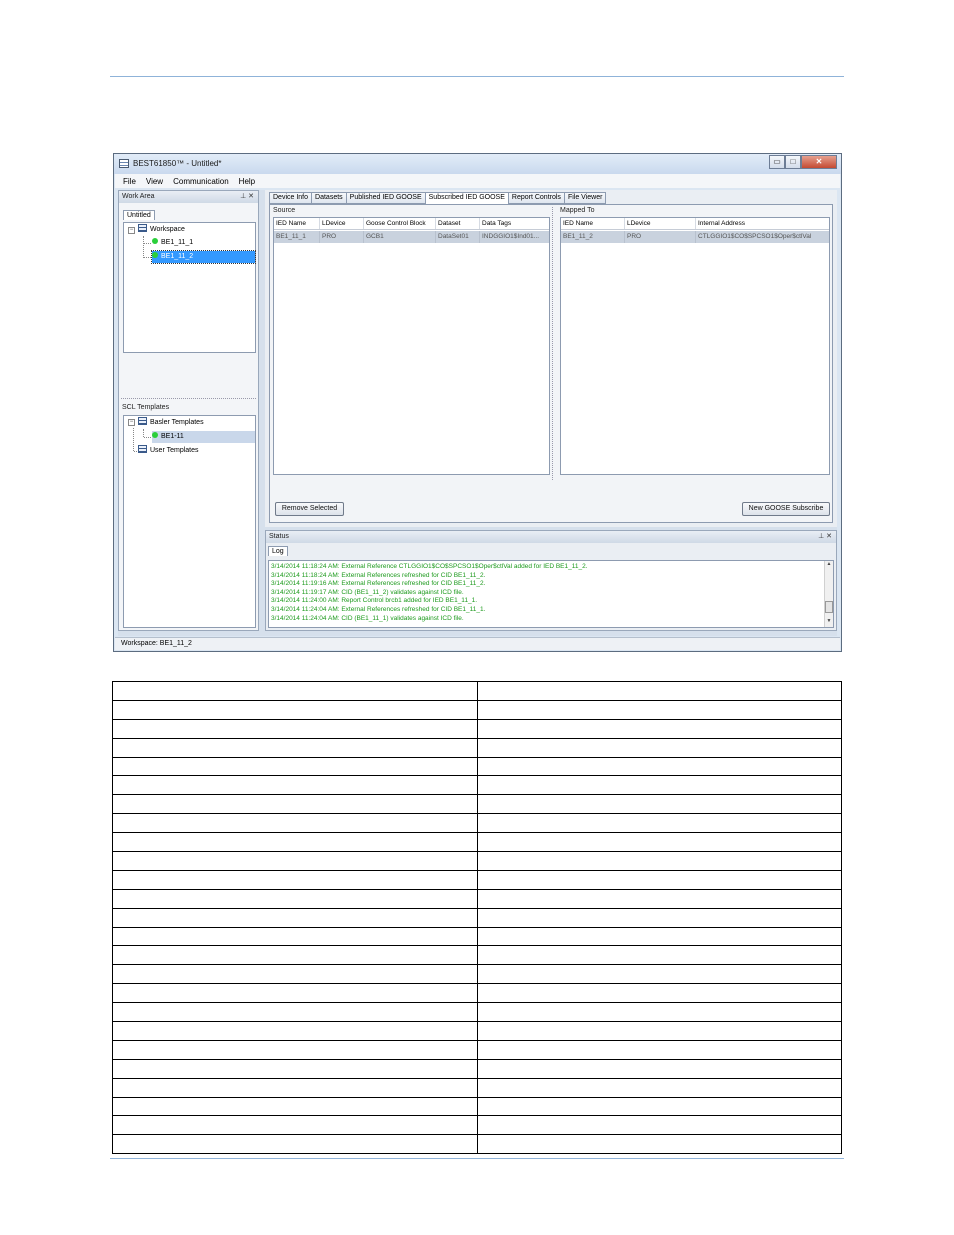 This screenshot has width=954, height=1235. I want to click on new-goose-subscribe-button: New GOOSE Subscribe, so click(786, 509).